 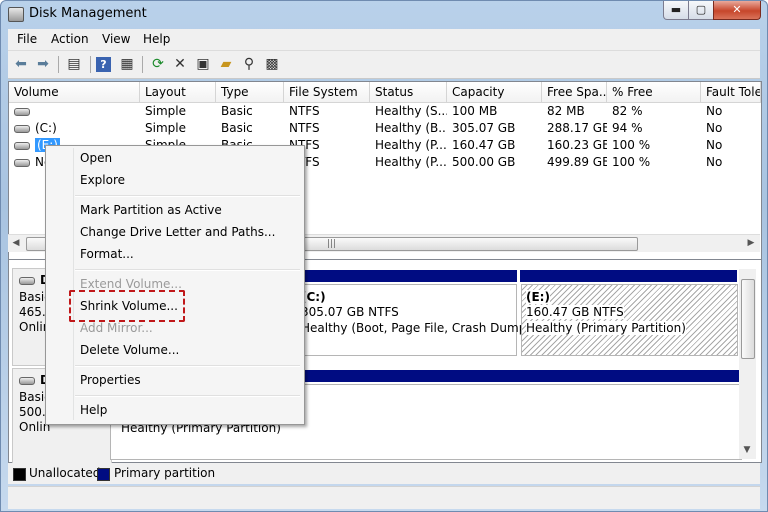 What do you see at coordinates (43, 64) in the screenshot?
I see `forward-icon: ➡` at bounding box center [43, 64].